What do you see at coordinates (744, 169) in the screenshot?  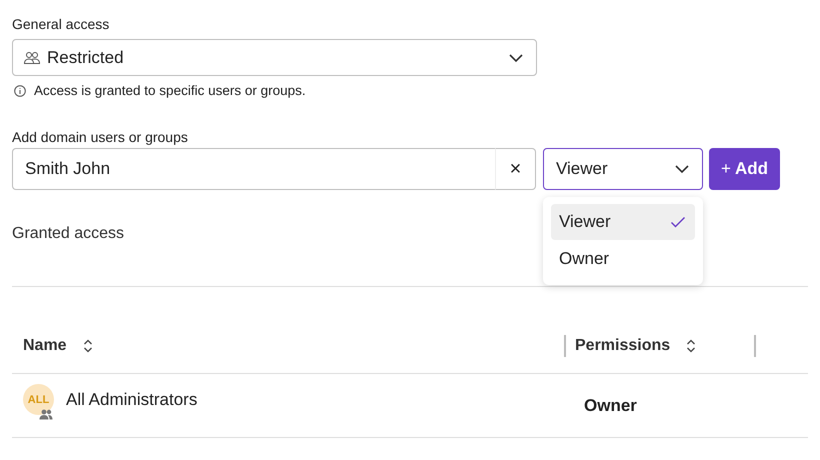 I see `add-button: + Add` at bounding box center [744, 169].